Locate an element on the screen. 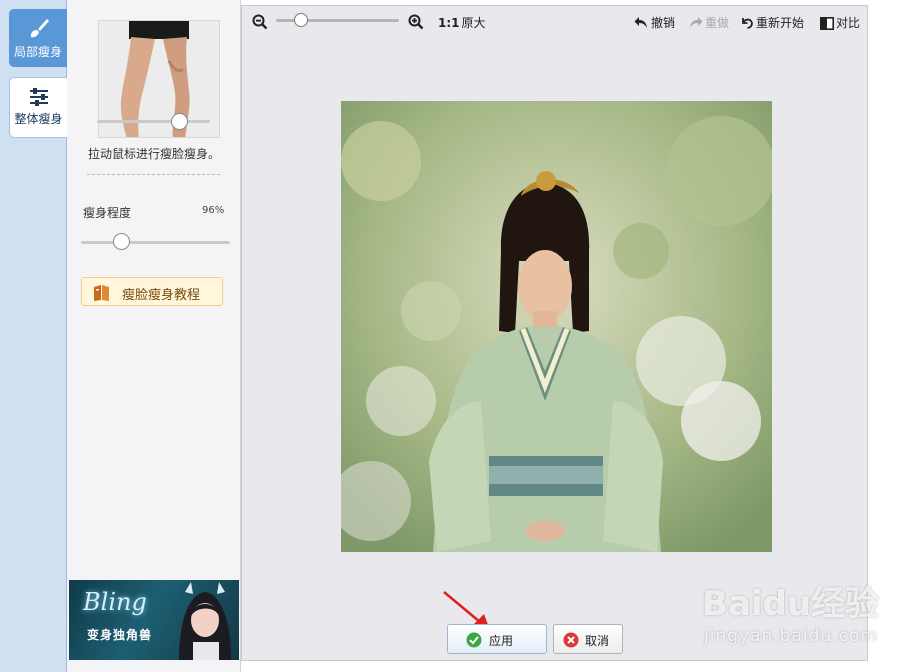 The height and width of the screenshot is (672, 915). redo-icon is located at coordinates (696, 22).